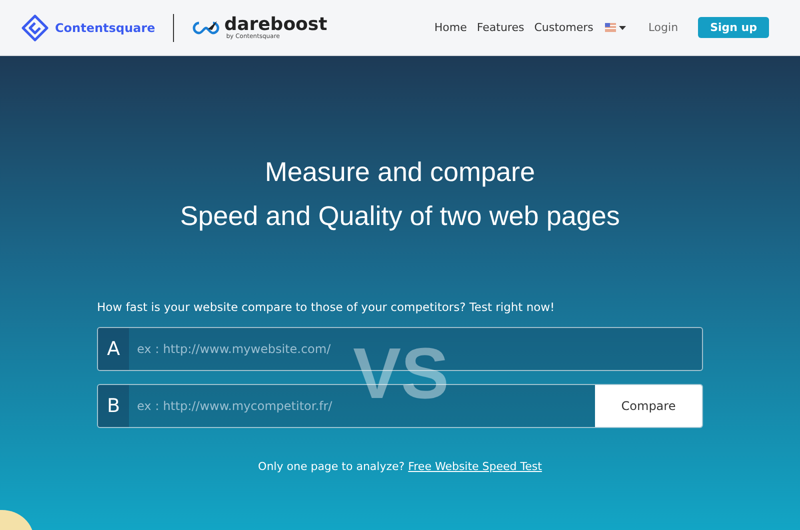 Image resolution: width=800 pixels, height=530 pixels. I want to click on hero-title: Measure and compare, so click(400, 172).